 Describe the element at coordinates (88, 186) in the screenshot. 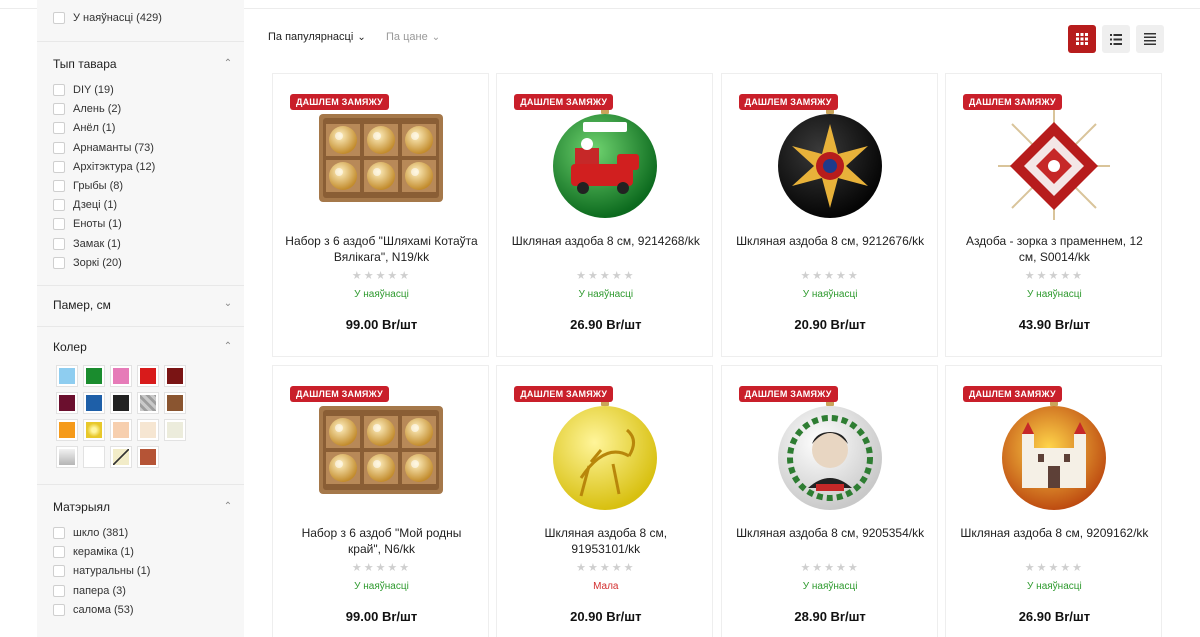

I see `filter-option-product-type: Грыбы (8)` at that location.